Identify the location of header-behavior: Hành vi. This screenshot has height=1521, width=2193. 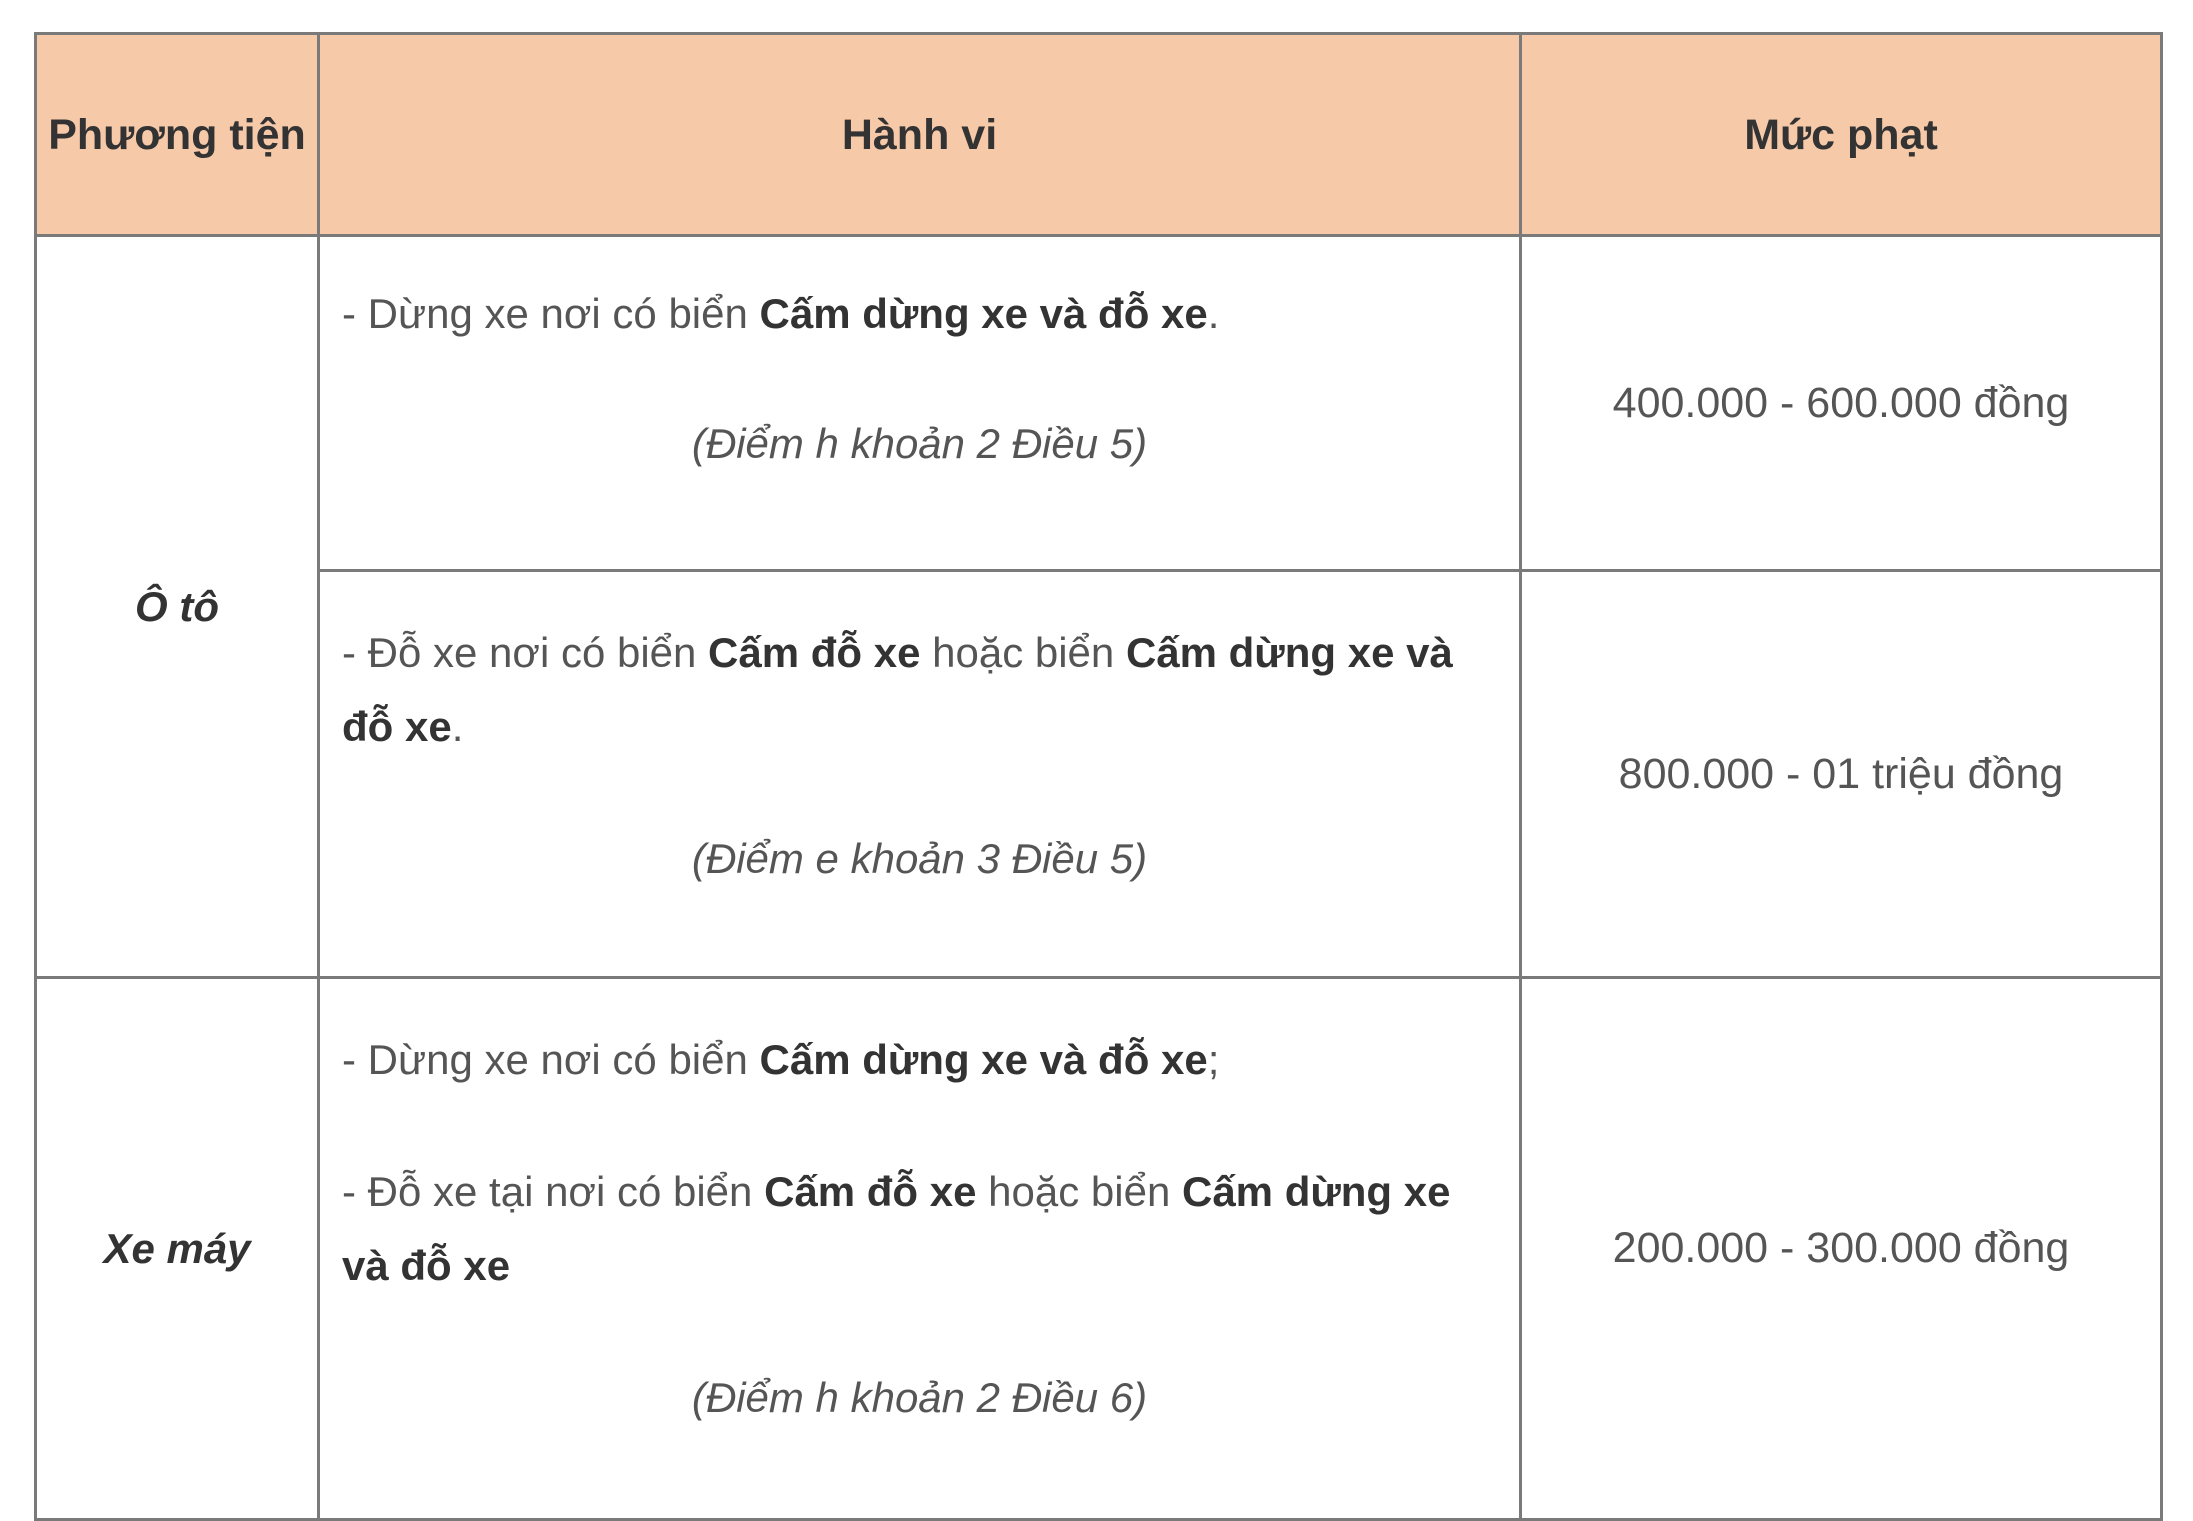
(919, 134).